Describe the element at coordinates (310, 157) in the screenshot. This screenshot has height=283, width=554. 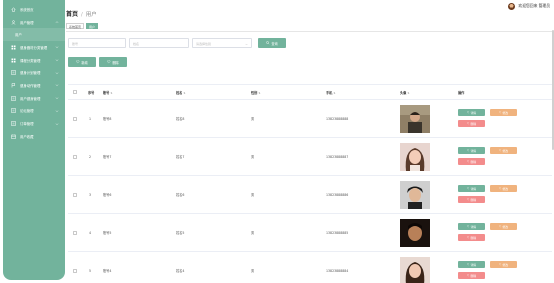
I see `table-row: 2 账号7 姓名7 男 13823888887 详情 修改 删除` at that location.